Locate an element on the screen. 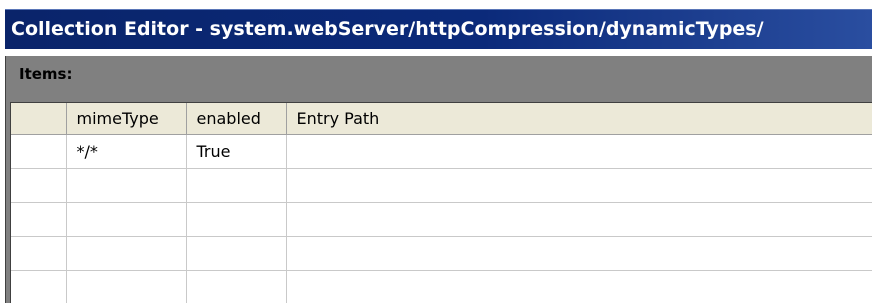 The height and width of the screenshot is (303, 872). row-header-corner is located at coordinates (39, 119).